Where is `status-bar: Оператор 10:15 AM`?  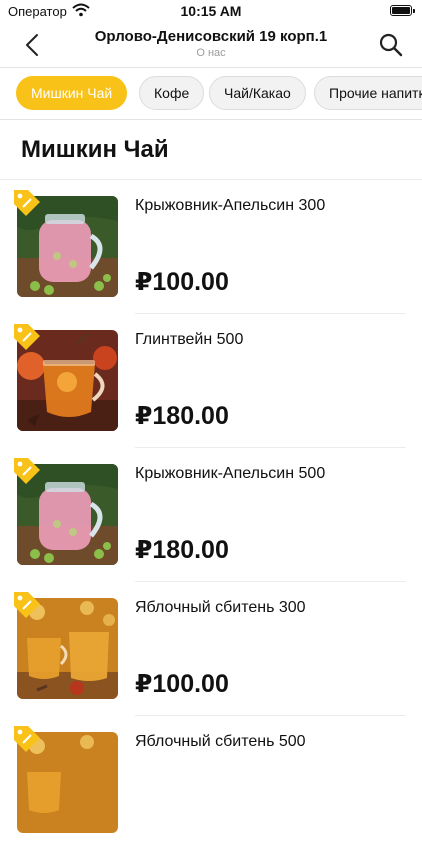 status-bar: Оператор 10:15 AM is located at coordinates (211, 12).